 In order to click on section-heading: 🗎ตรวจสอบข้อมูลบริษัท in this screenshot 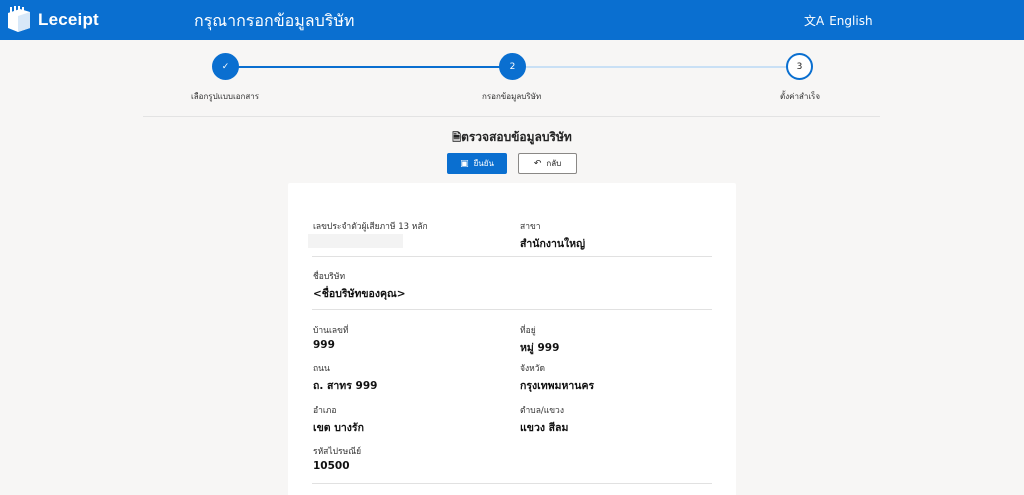, I will do `click(512, 138)`.